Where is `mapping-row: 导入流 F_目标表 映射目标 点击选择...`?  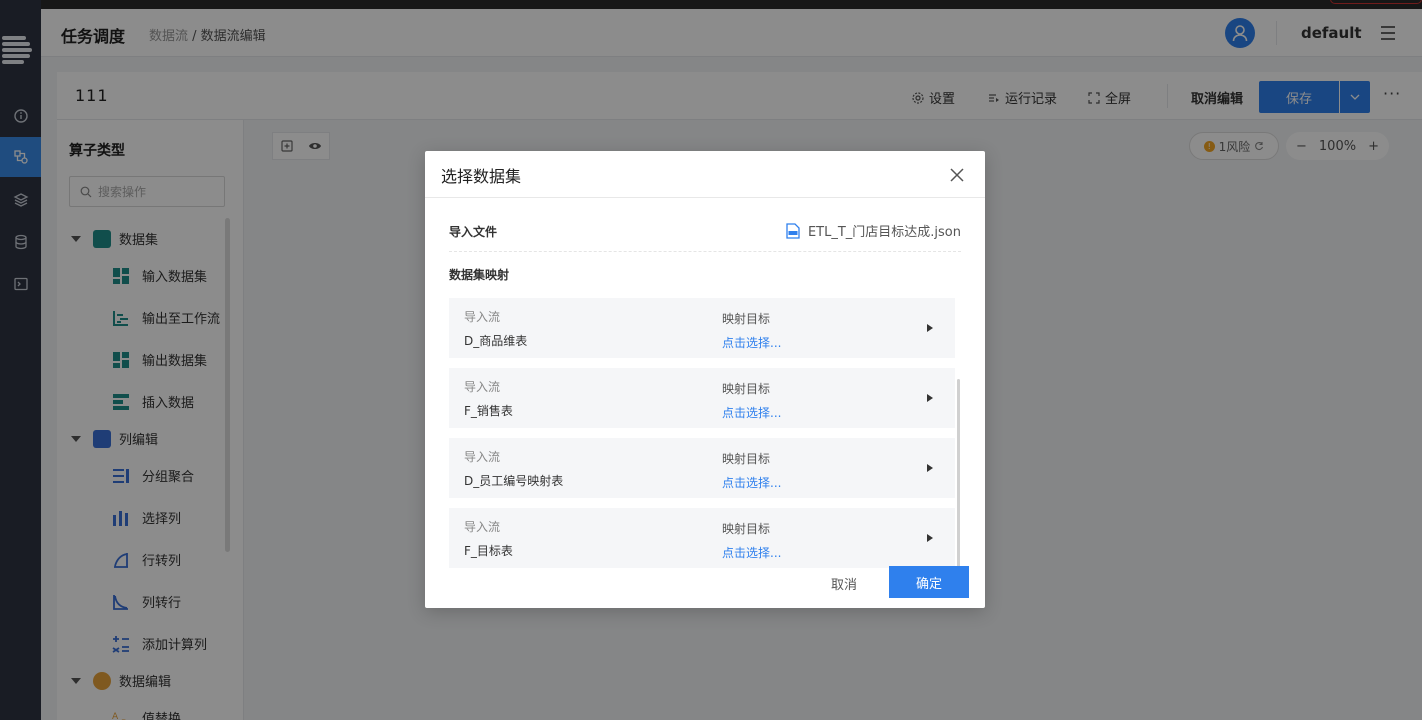
mapping-row: 导入流 F_目标表 映射目标 点击选择... is located at coordinates (702, 538).